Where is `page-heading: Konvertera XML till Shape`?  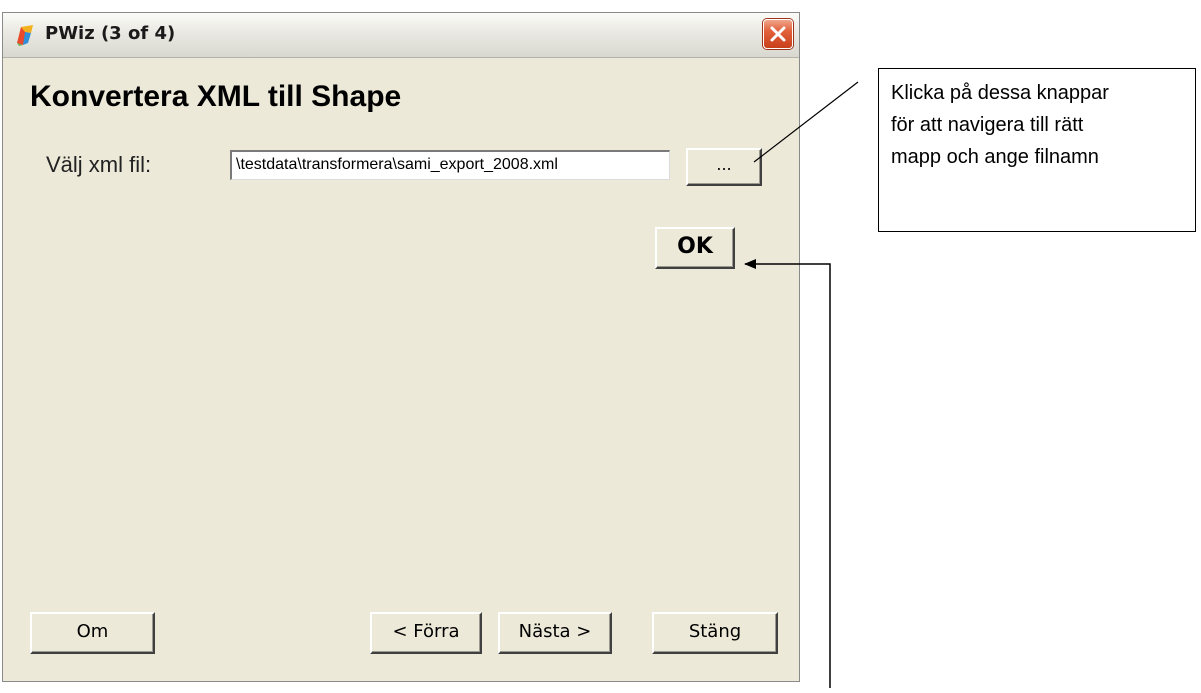 page-heading: Konvertera XML till Shape is located at coordinates (216, 96).